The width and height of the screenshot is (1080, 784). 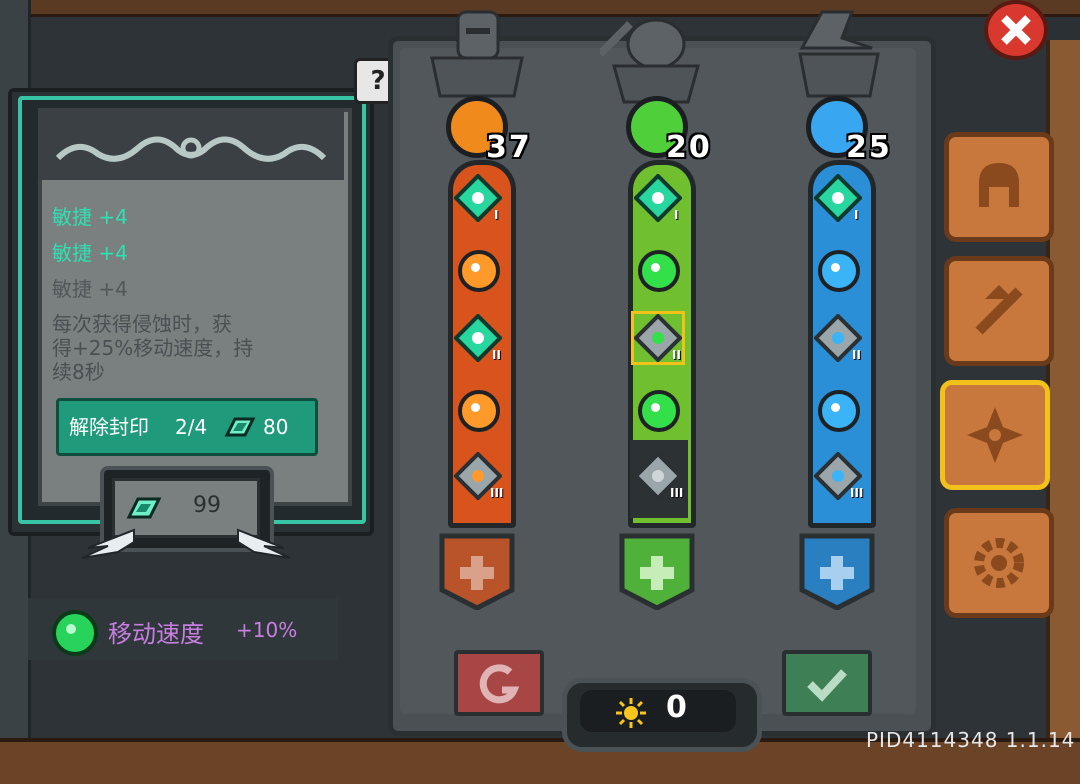 I want to click on reset-icon, so click(x=499, y=684).